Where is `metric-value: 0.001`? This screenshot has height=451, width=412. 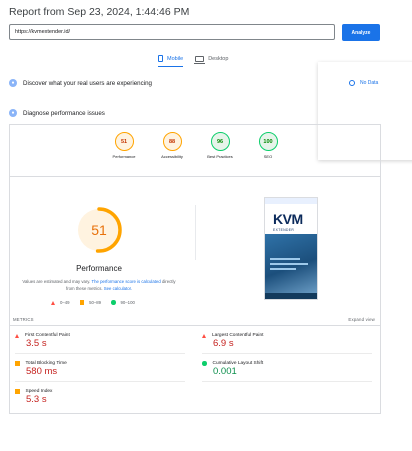
metric-value: 0.001 is located at coordinates (225, 371).